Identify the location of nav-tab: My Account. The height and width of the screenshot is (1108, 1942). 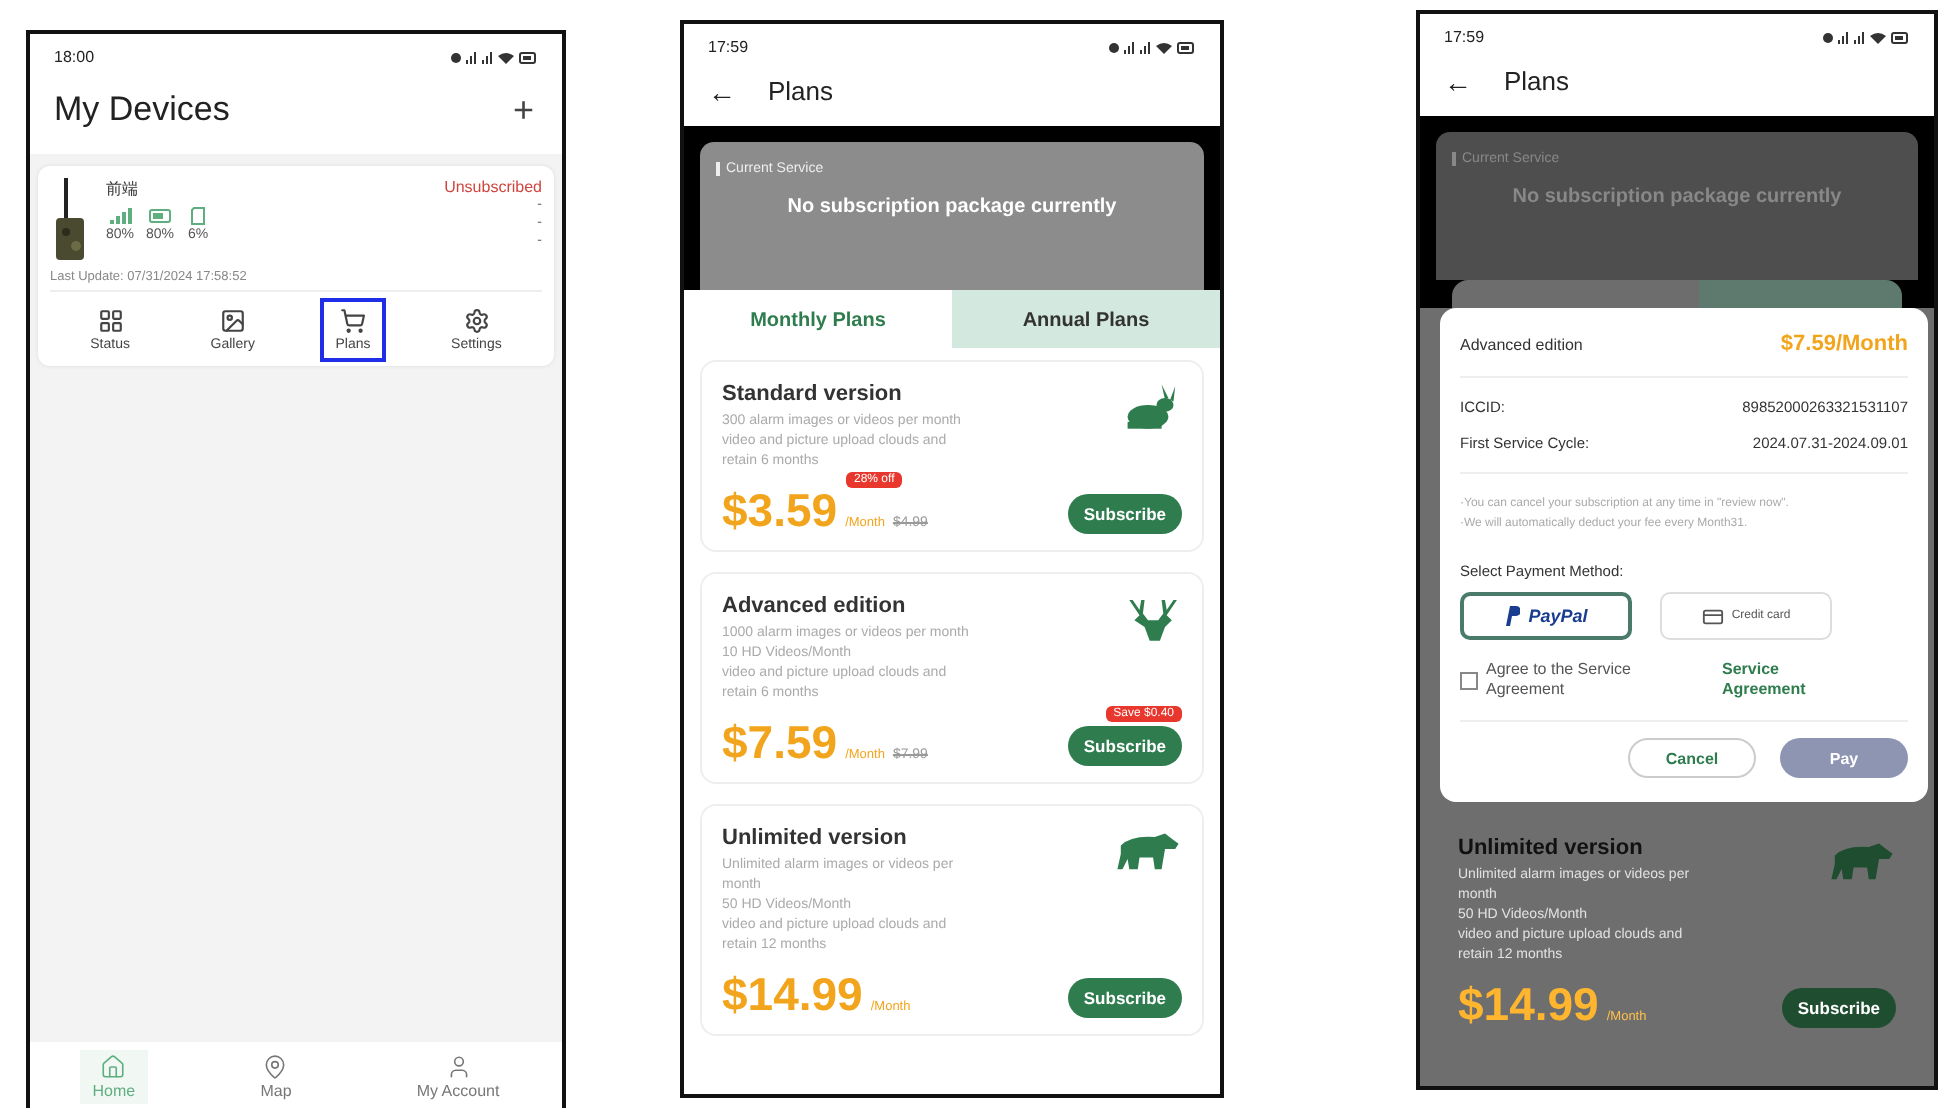
(458, 1077).